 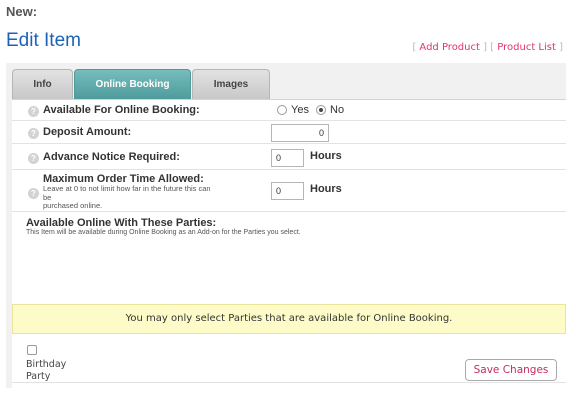 I want to click on max-order-help-line-3: purchased online., so click(x=73, y=205).